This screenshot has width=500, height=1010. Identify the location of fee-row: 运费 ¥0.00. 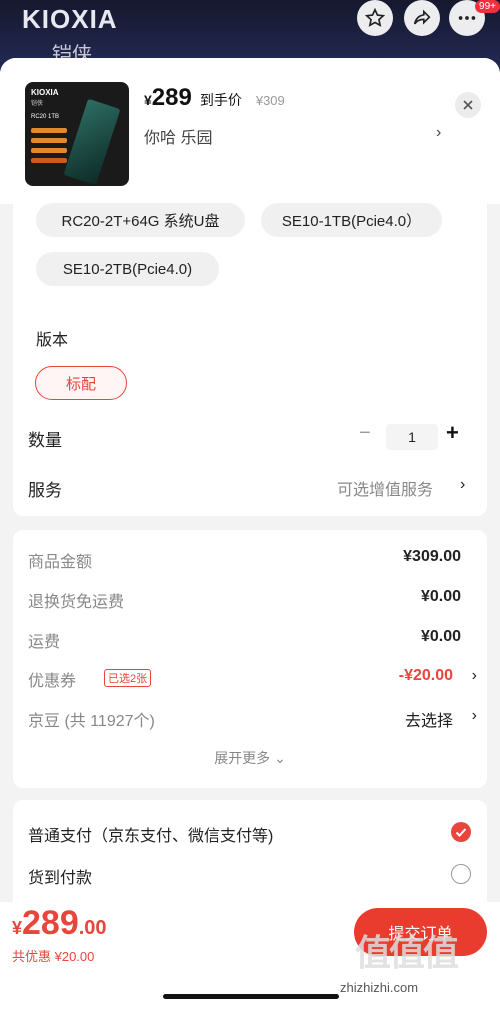
(250, 640).